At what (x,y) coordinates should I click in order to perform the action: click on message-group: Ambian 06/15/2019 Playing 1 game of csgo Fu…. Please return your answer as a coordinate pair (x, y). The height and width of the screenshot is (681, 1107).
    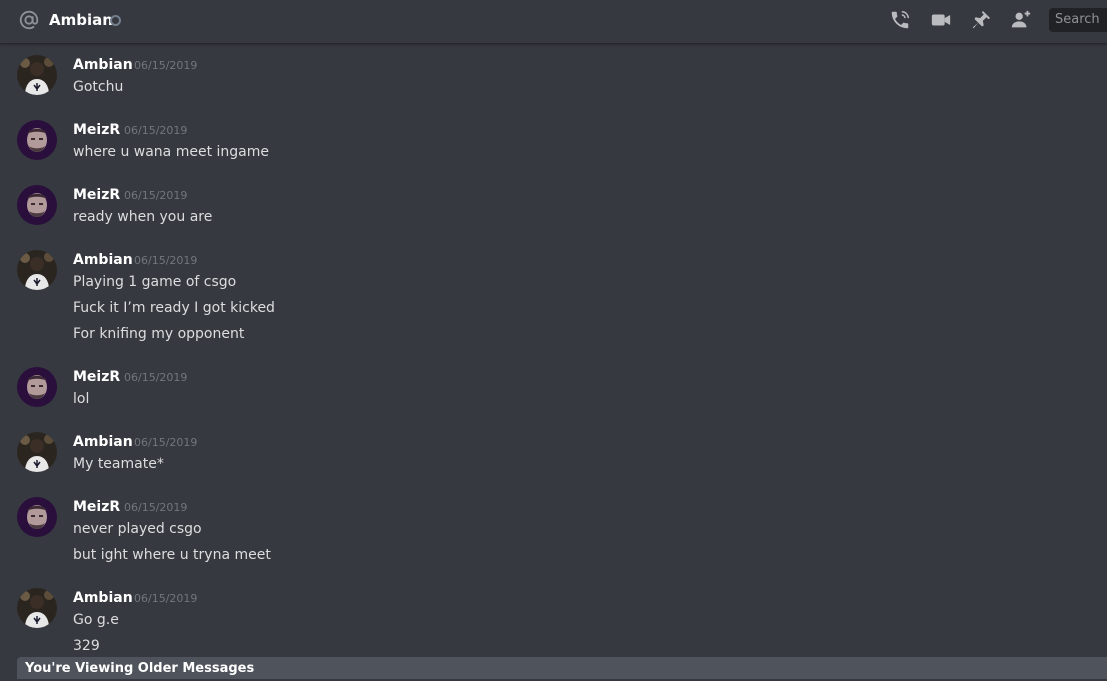
    Looking at the image, I should click on (553, 300).